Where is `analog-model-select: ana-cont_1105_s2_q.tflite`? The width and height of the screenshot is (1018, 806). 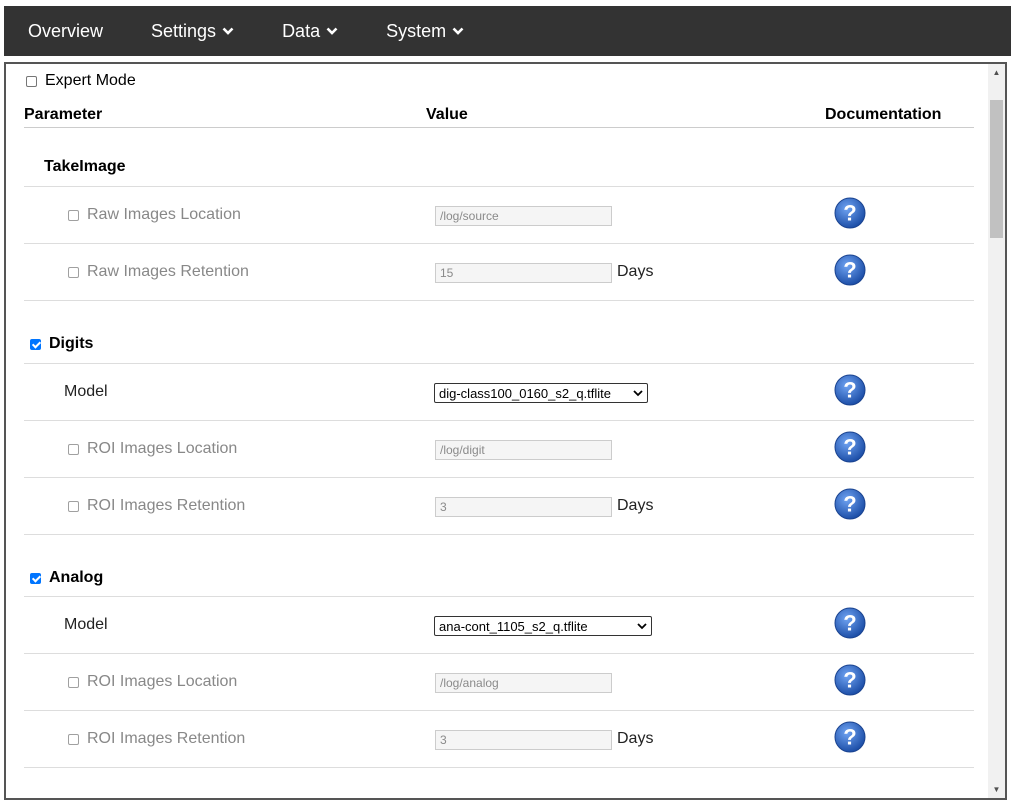
analog-model-select: ana-cont_1105_s2_q.tflite is located at coordinates (543, 626).